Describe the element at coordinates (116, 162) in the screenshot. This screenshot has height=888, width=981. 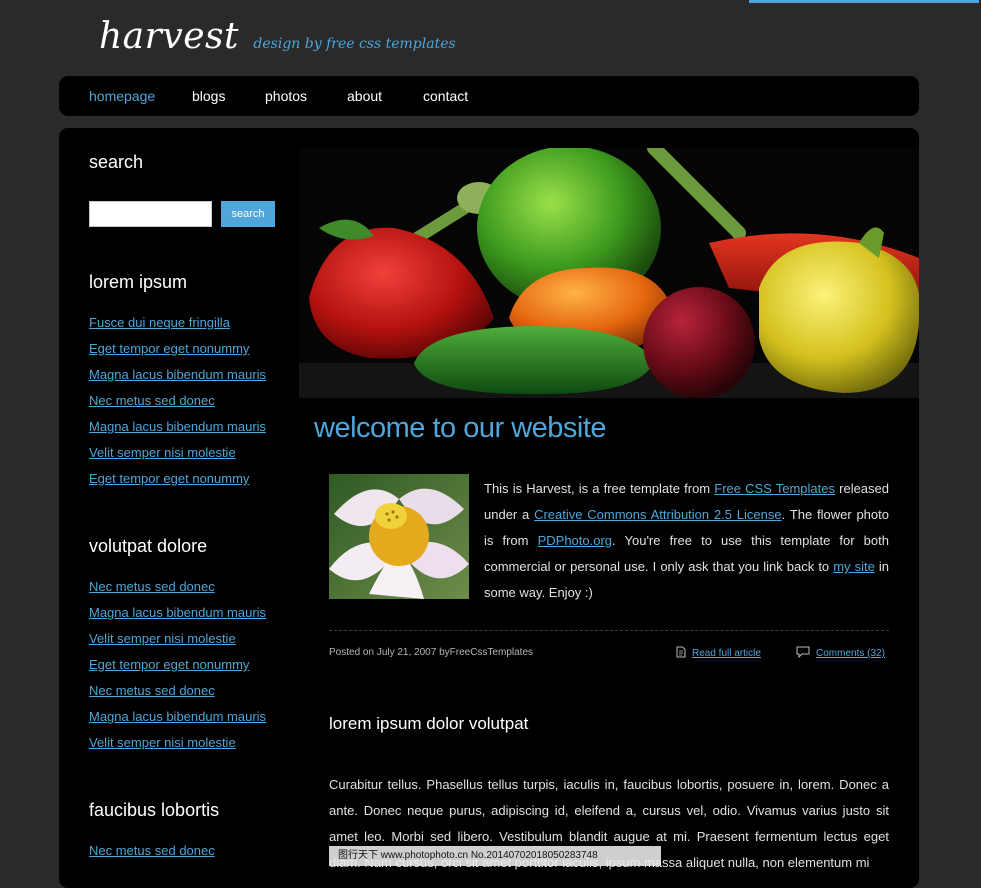
I see `search-heading: search` at that location.